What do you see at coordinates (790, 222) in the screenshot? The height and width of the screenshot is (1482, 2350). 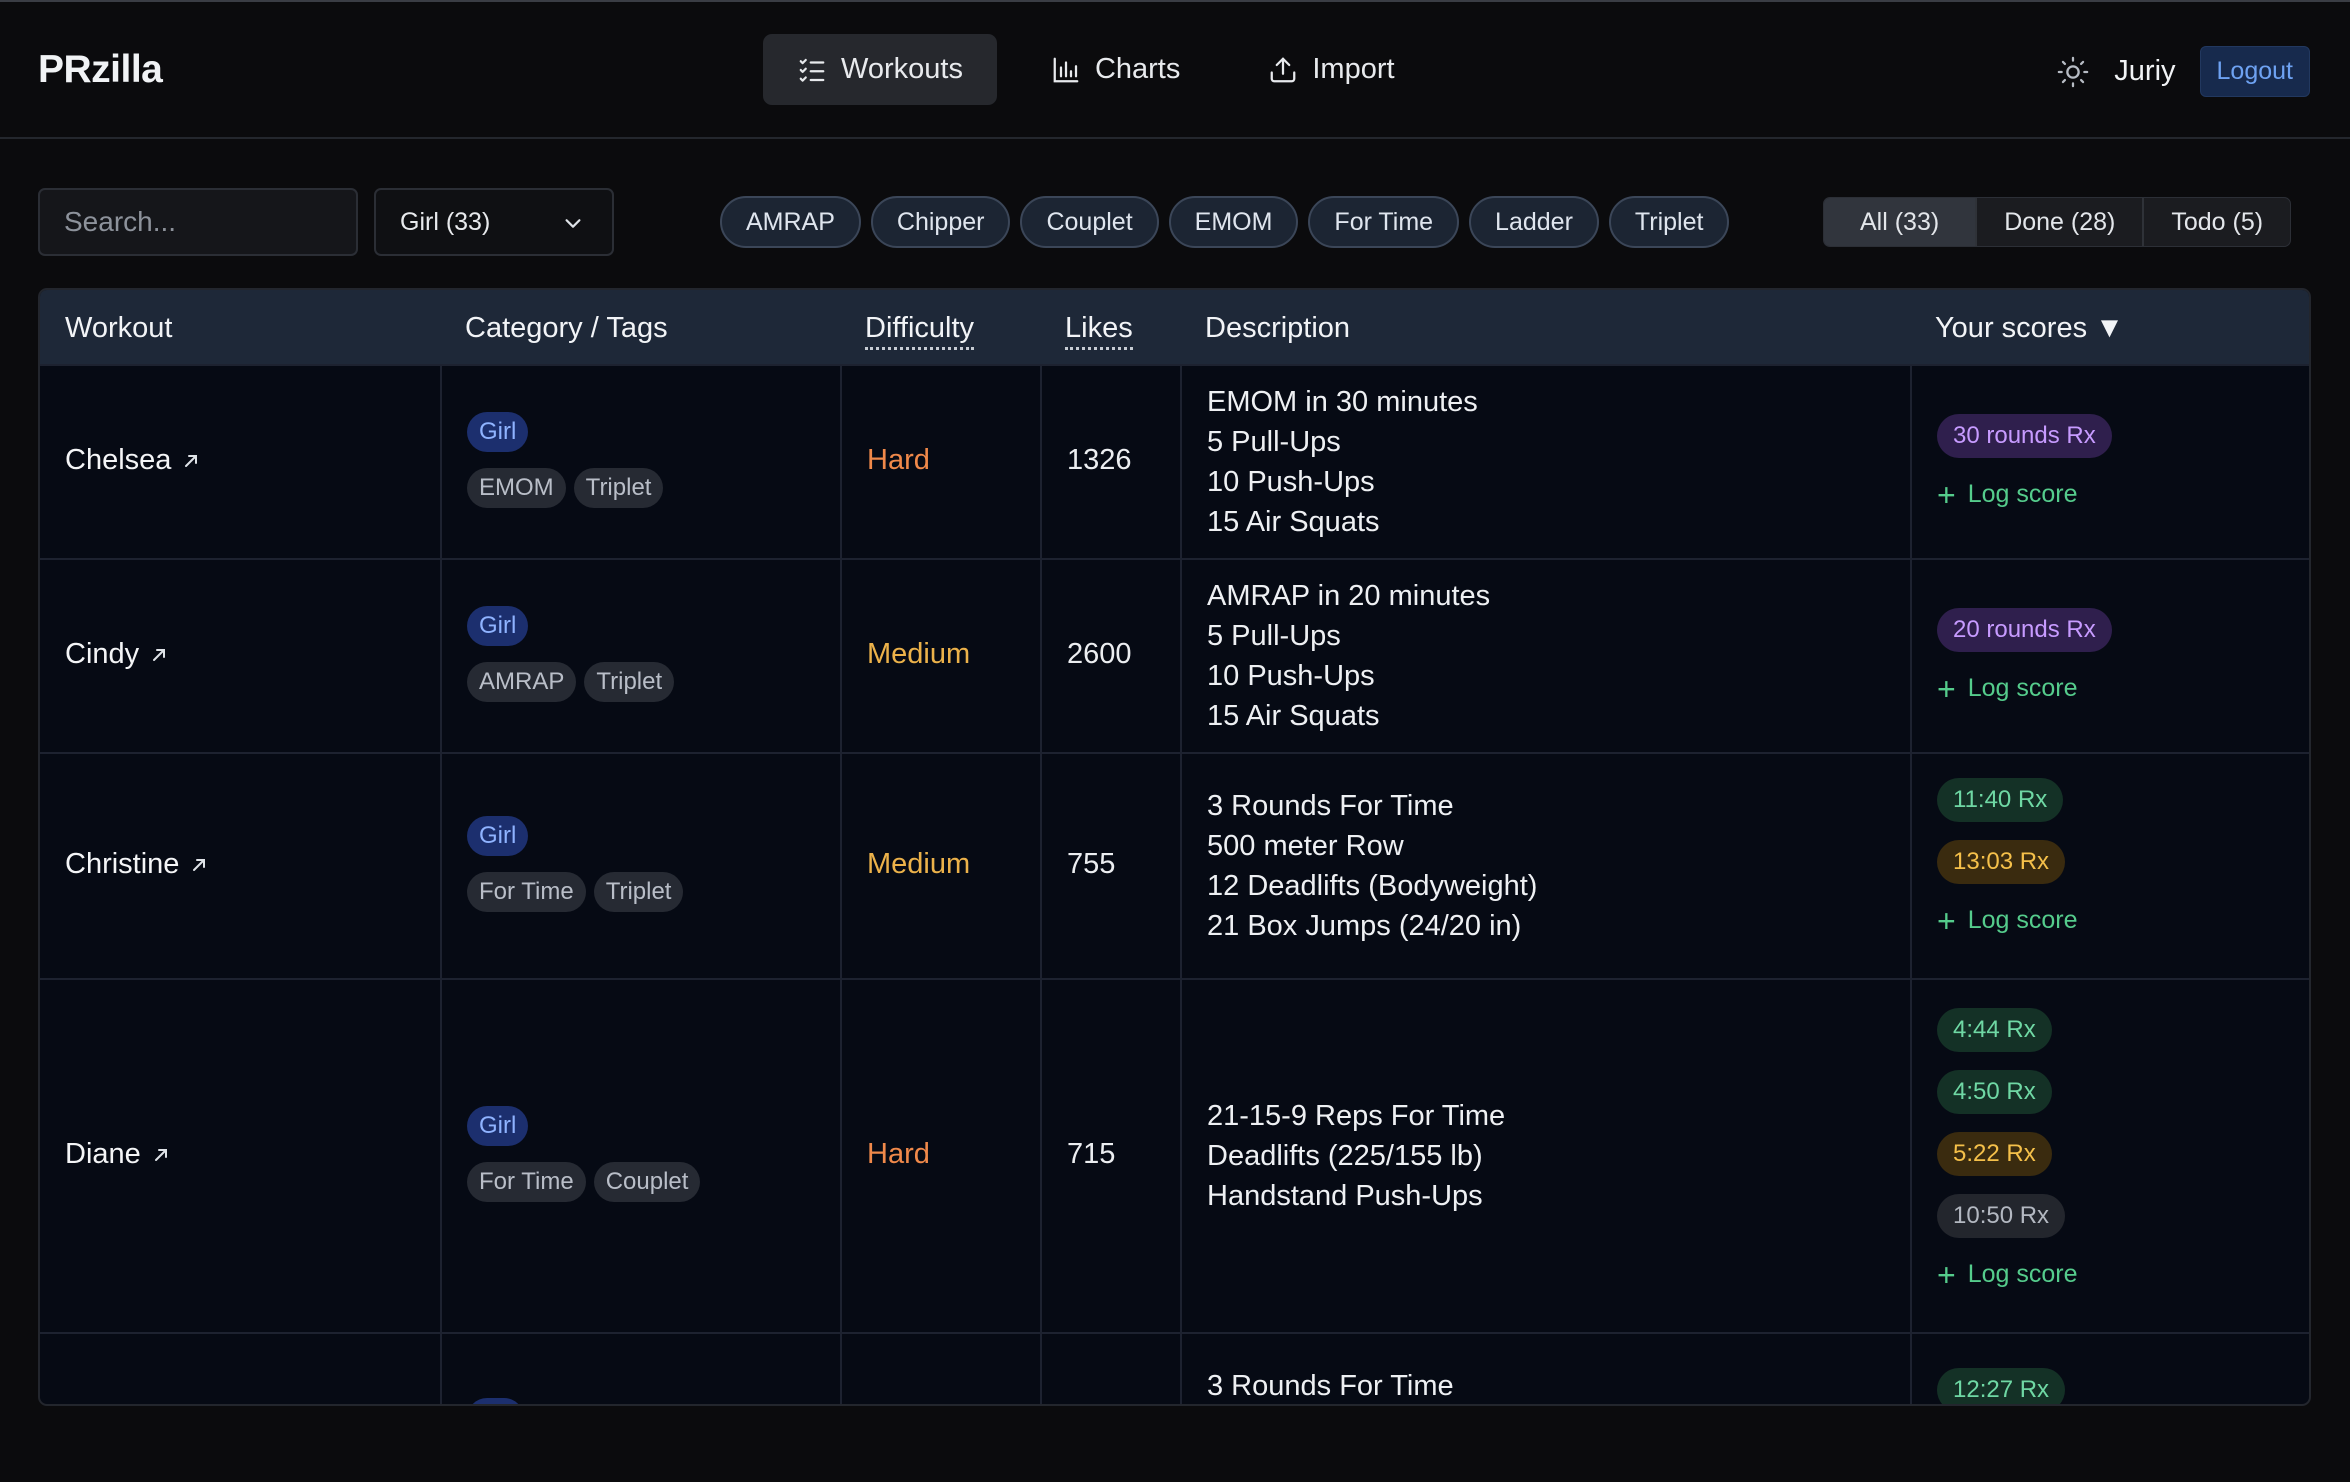 I see `chip-amrap: AMRAP` at bounding box center [790, 222].